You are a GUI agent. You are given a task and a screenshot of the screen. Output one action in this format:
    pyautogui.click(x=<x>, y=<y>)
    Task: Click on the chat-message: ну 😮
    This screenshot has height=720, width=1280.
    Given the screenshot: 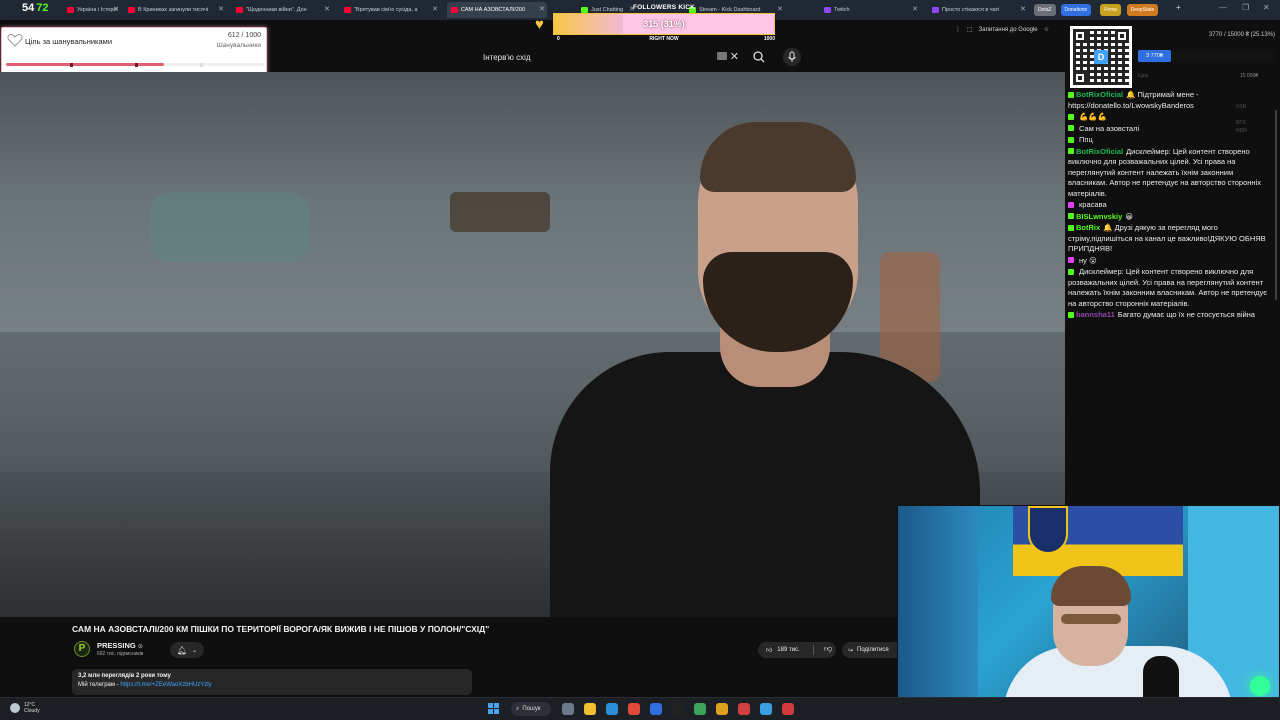 What is the action you would take?
    pyautogui.click(x=1171, y=261)
    